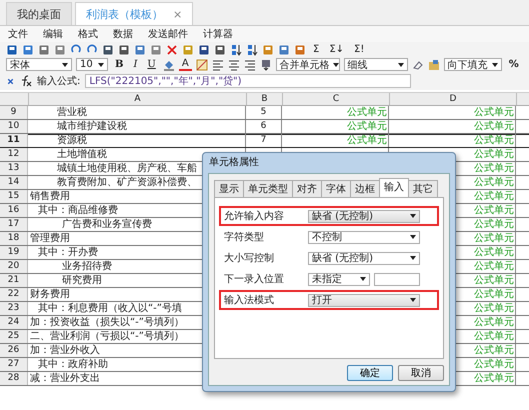 Image resolution: width=529 pixels, height=410 pixels. Describe the element at coordinates (14, 154) in the screenshot. I see `row-number: 12` at that location.